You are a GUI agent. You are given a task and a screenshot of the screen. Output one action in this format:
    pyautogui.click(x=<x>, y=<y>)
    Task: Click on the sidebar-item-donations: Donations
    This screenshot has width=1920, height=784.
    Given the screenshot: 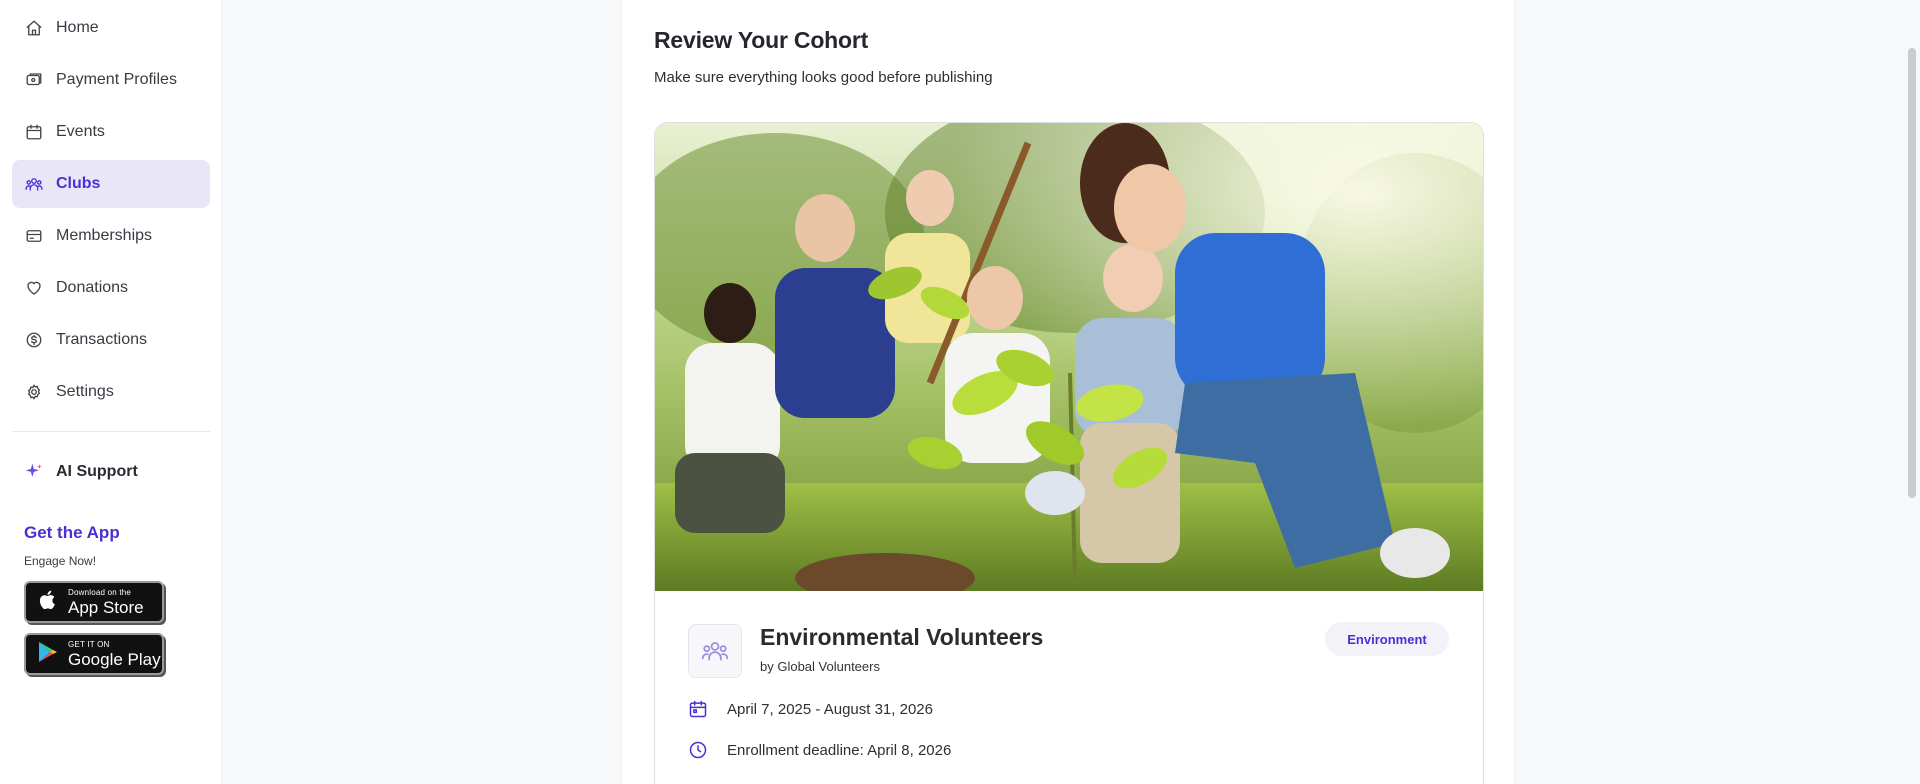 What is the action you would take?
    pyautogui.click(x=111, y=288)
    